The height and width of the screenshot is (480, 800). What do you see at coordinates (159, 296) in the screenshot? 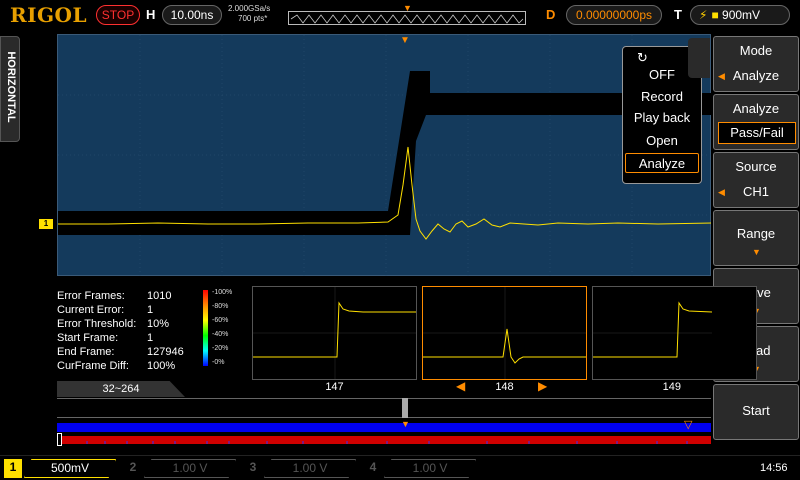
I see `error-frames-value: 1010` at bounding box center [159, 296].